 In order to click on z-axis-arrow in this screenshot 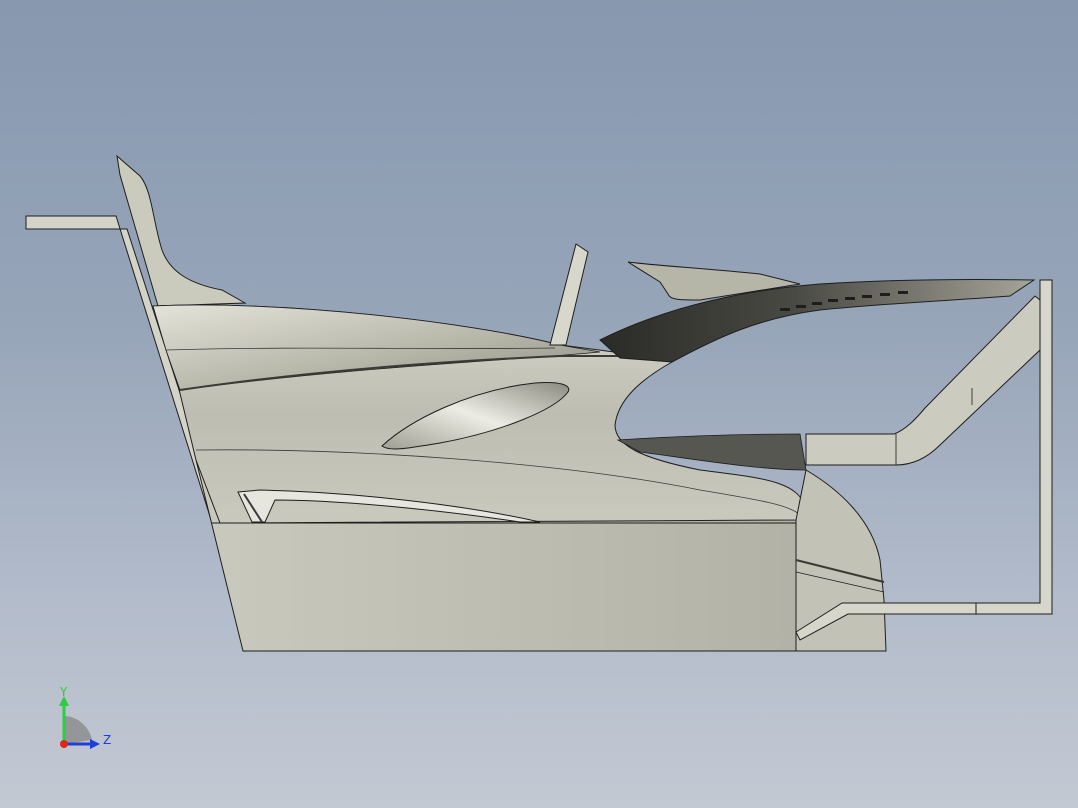, I will do `click(95, 744)`.